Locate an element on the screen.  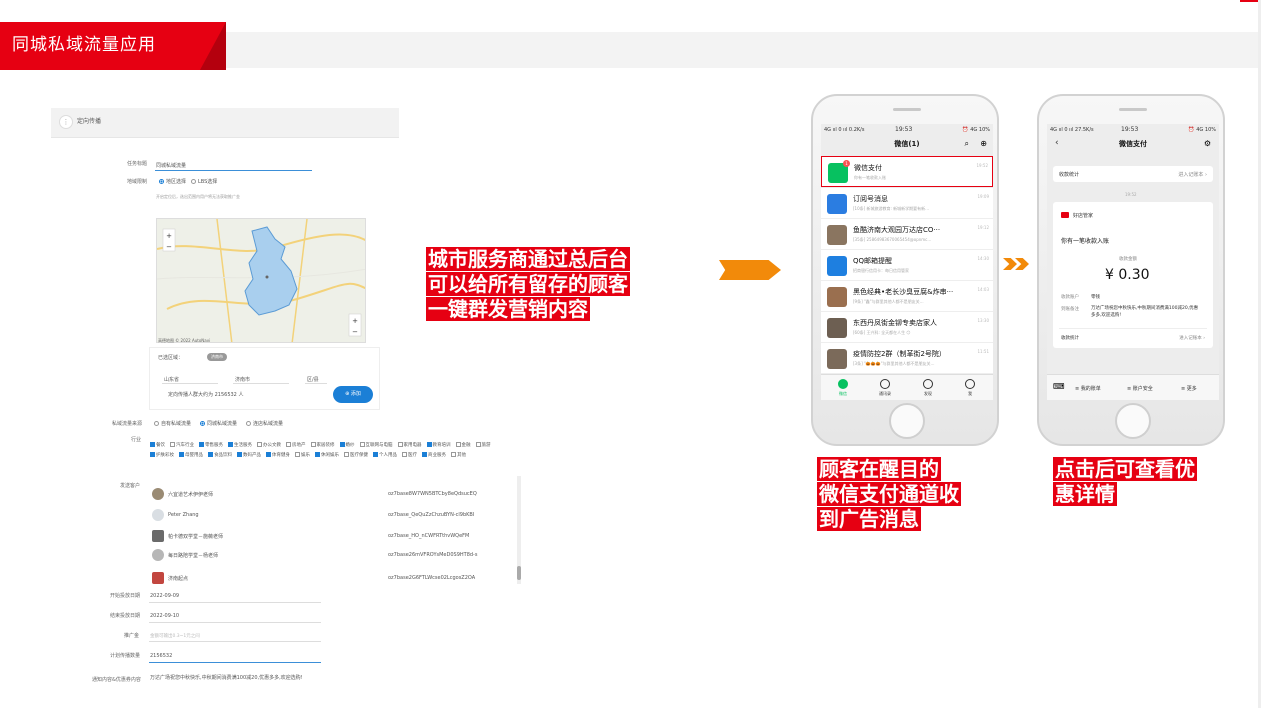
stats-link: 进入记账本 › is located at coordinates (1192, 174).